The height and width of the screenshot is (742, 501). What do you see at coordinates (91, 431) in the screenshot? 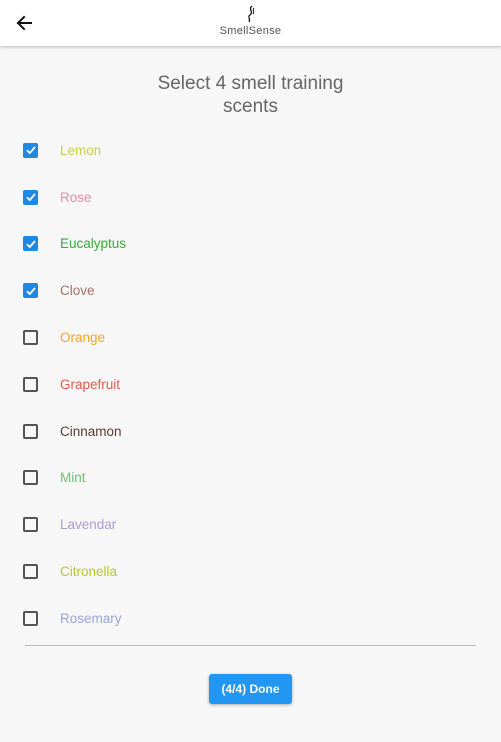
I see `scent-label: Cinnamon` at bounding box center [91, 431].